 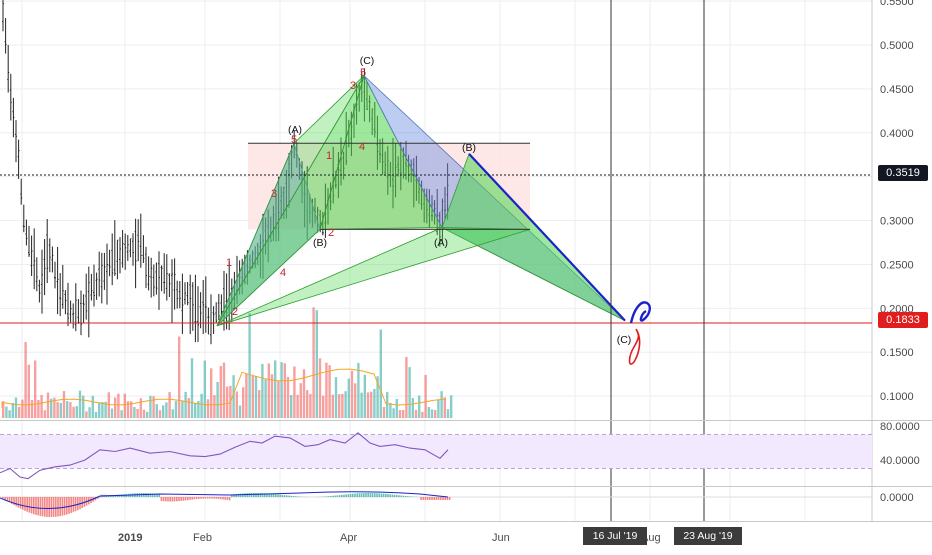 What do you see at coordinates (235, 312) in the screenshot?
I see `wave-count-label: 2` at bounding box center [235, 312].